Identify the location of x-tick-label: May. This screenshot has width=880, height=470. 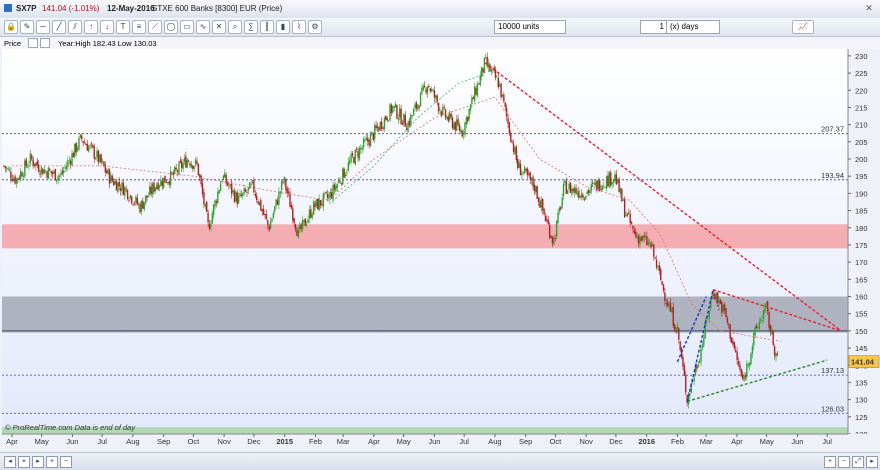
(767, 441).